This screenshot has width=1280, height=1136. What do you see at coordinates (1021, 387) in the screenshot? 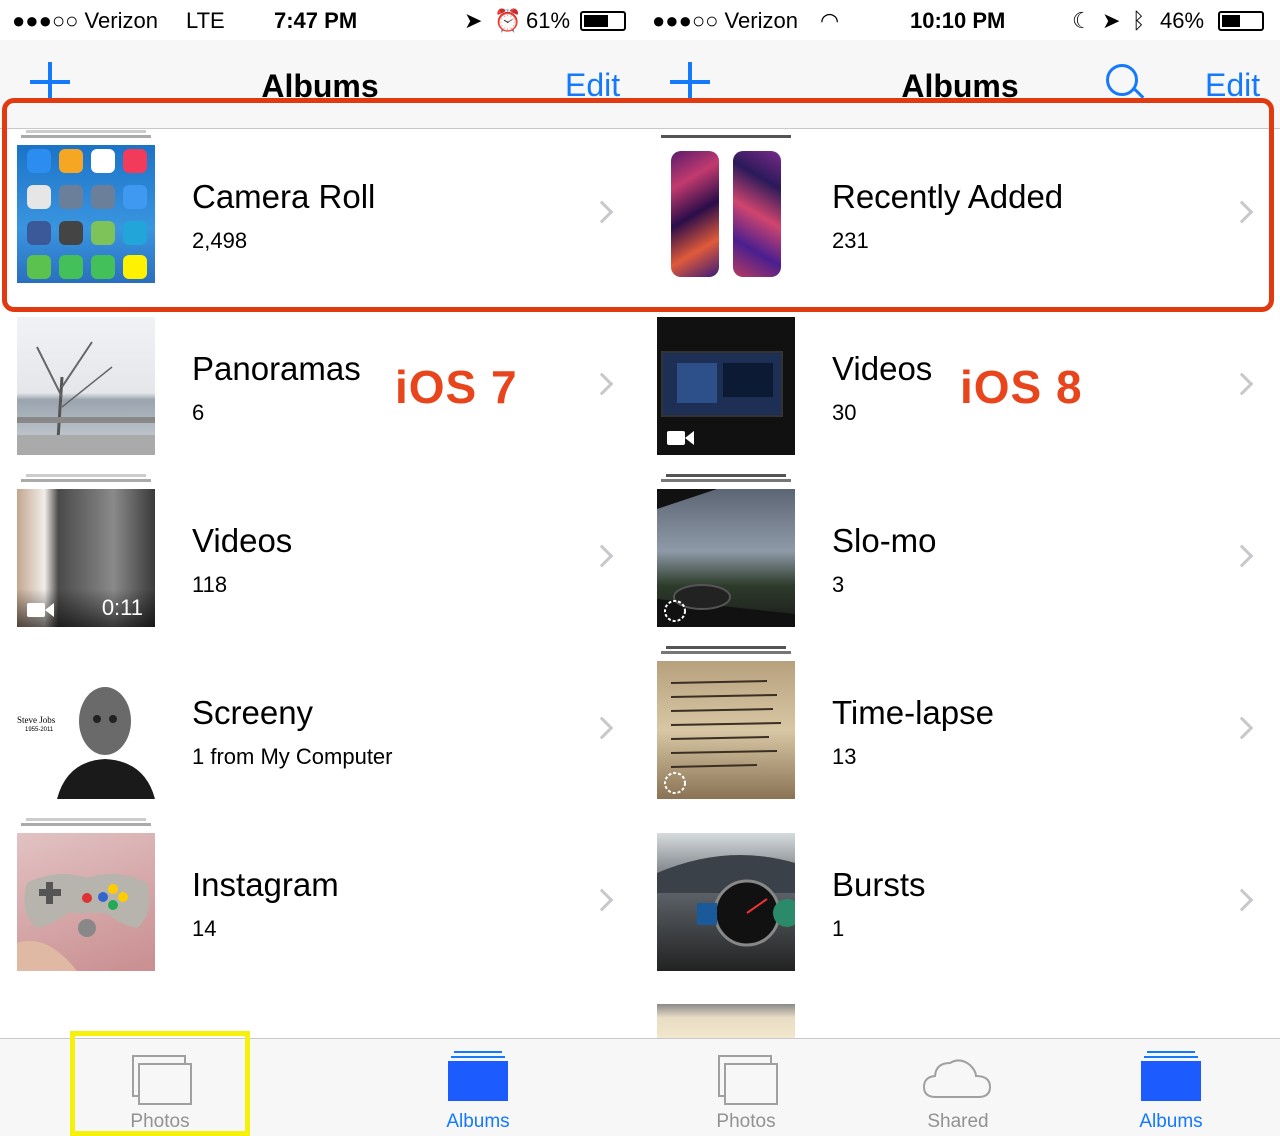
I see `ios-version-label: iOS 8` at bounding box center [1021, 387].